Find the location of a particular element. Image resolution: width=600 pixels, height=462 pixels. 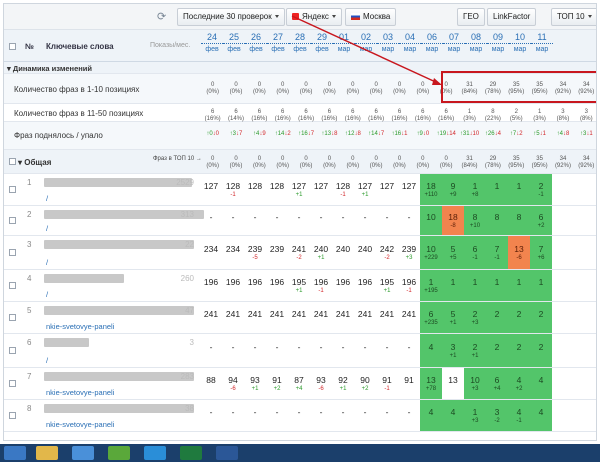

app-icon is located at coordinates (119, 453).